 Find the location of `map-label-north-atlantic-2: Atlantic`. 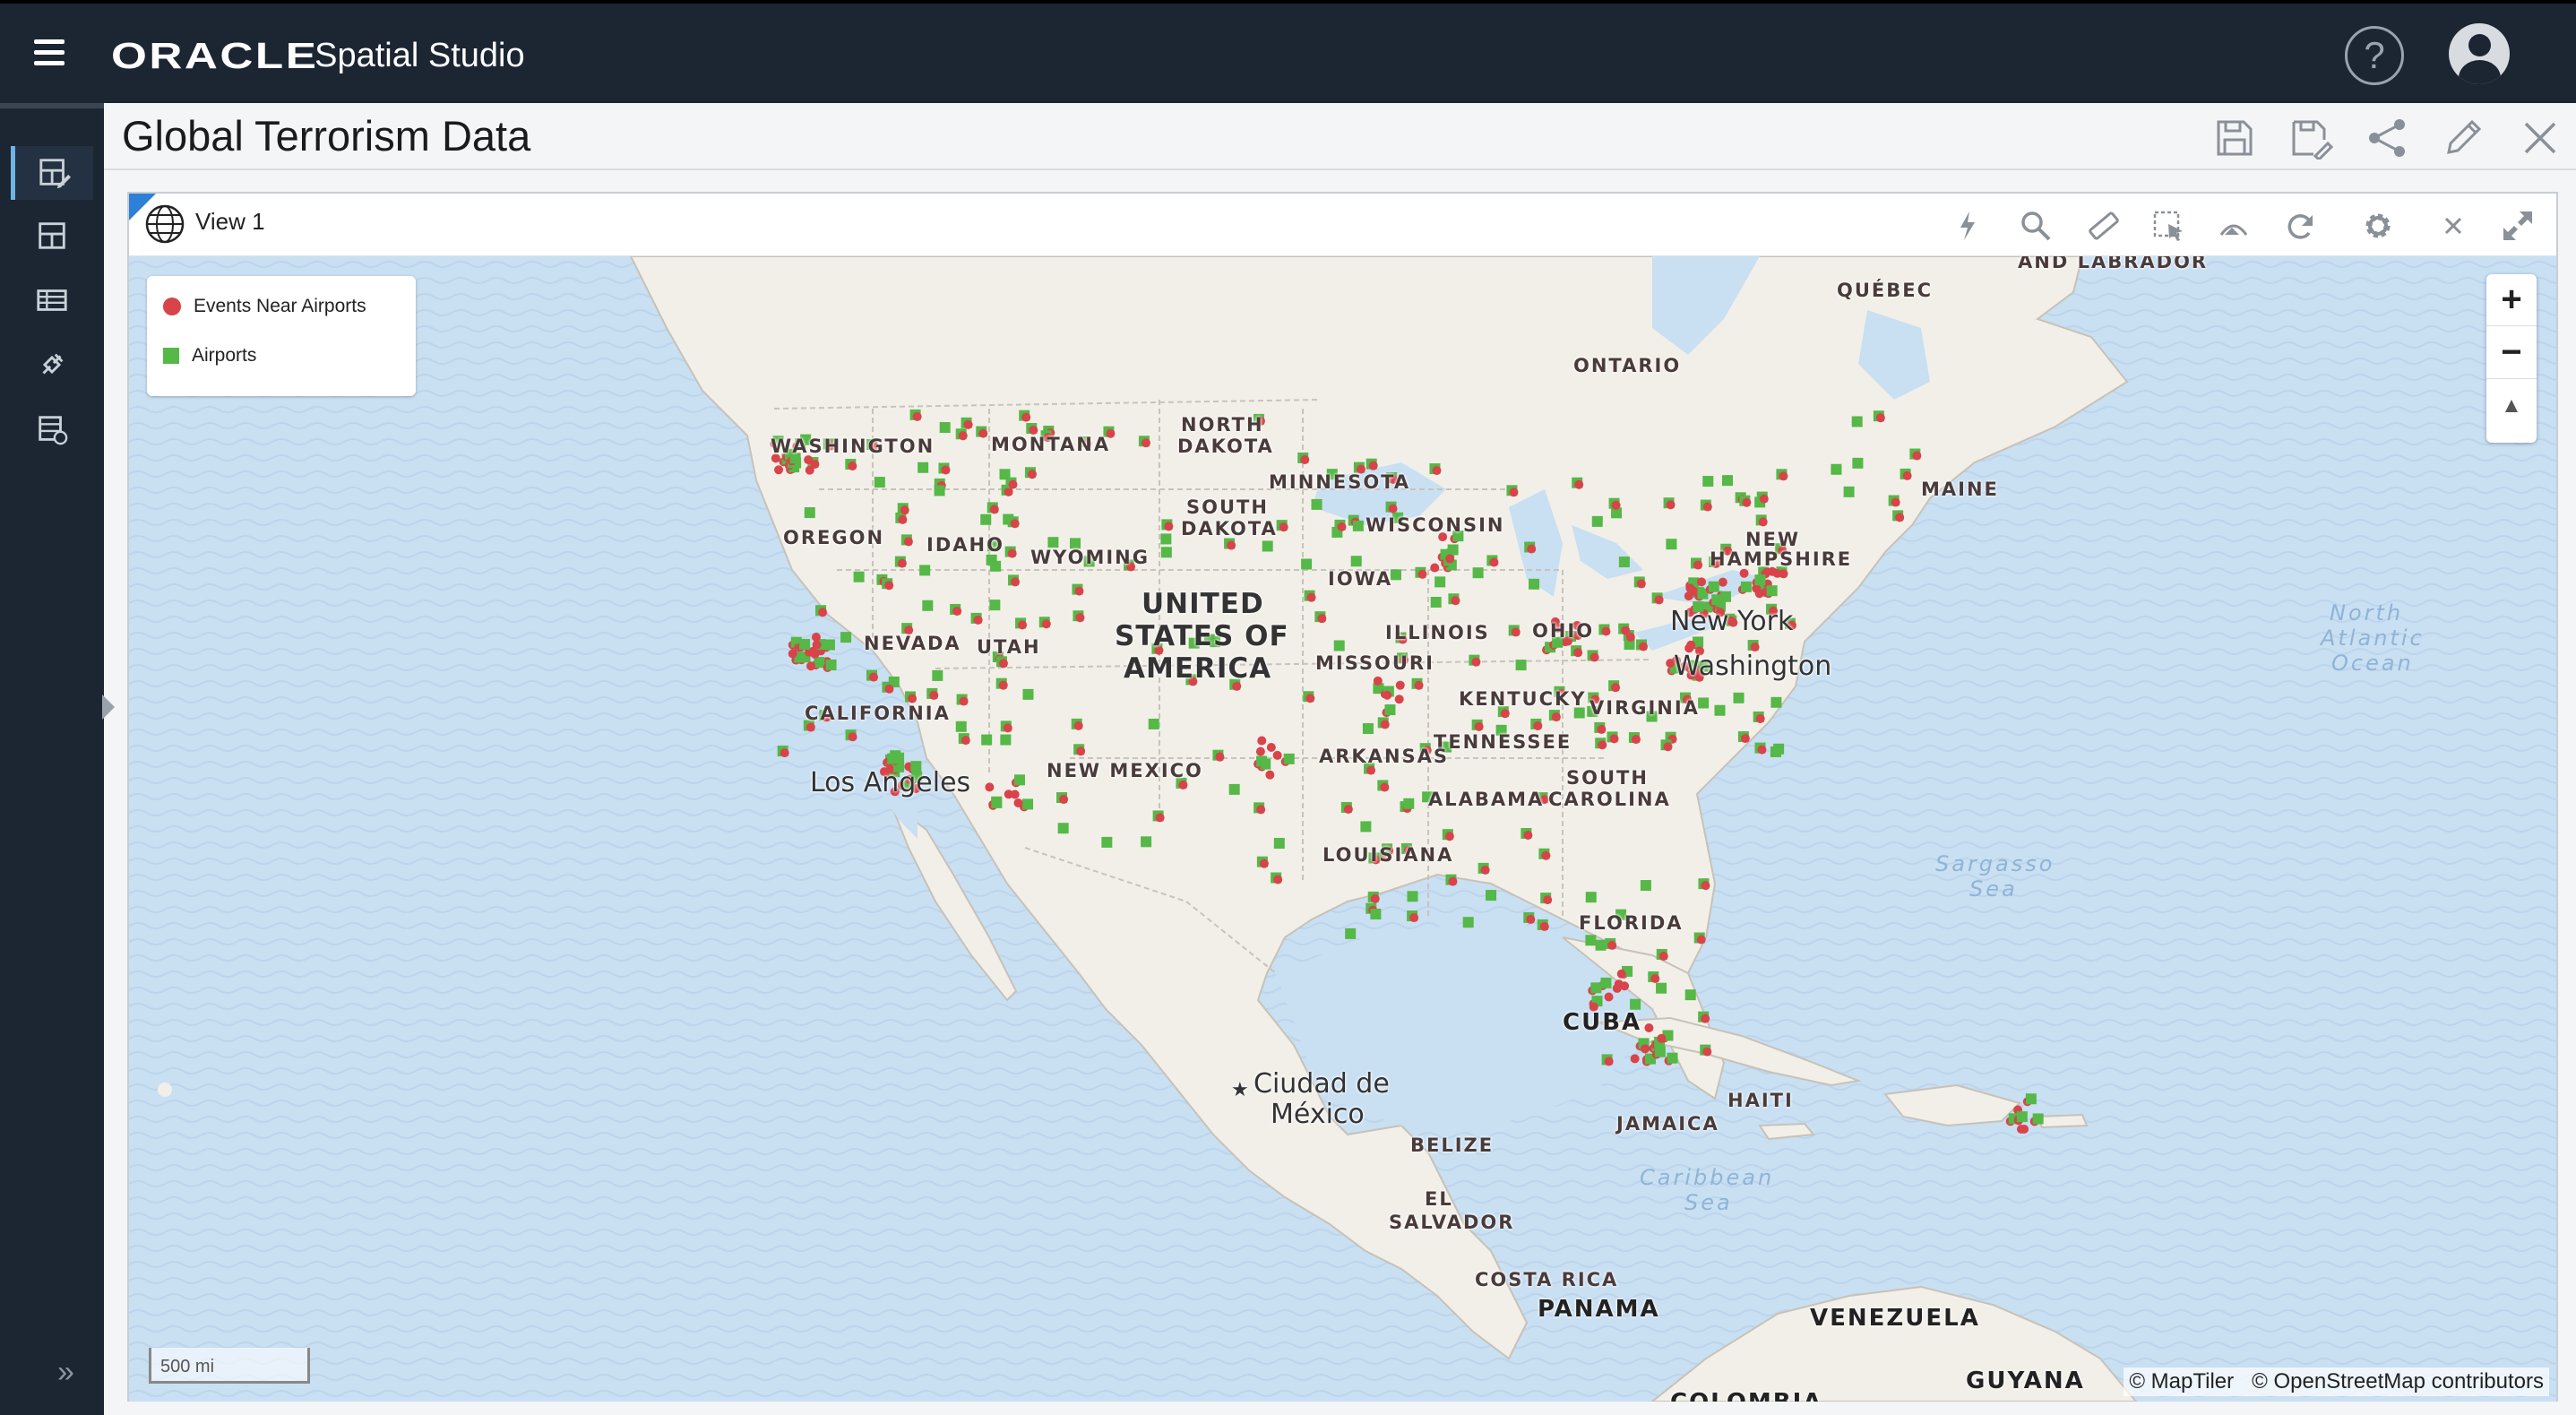

map-label-north-atlantic-2: Atlantic is located at coordinates (2373, 638).